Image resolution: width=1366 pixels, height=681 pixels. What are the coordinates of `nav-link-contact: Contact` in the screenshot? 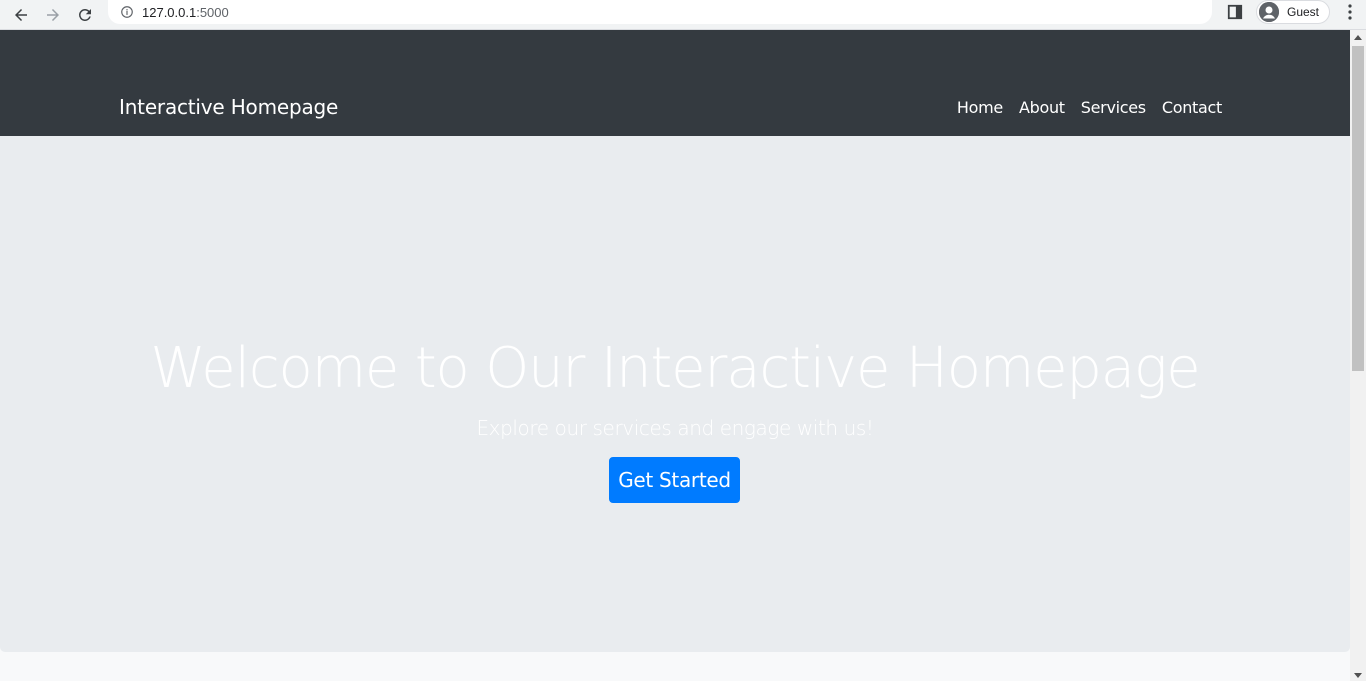 It's located at (1192, 107).